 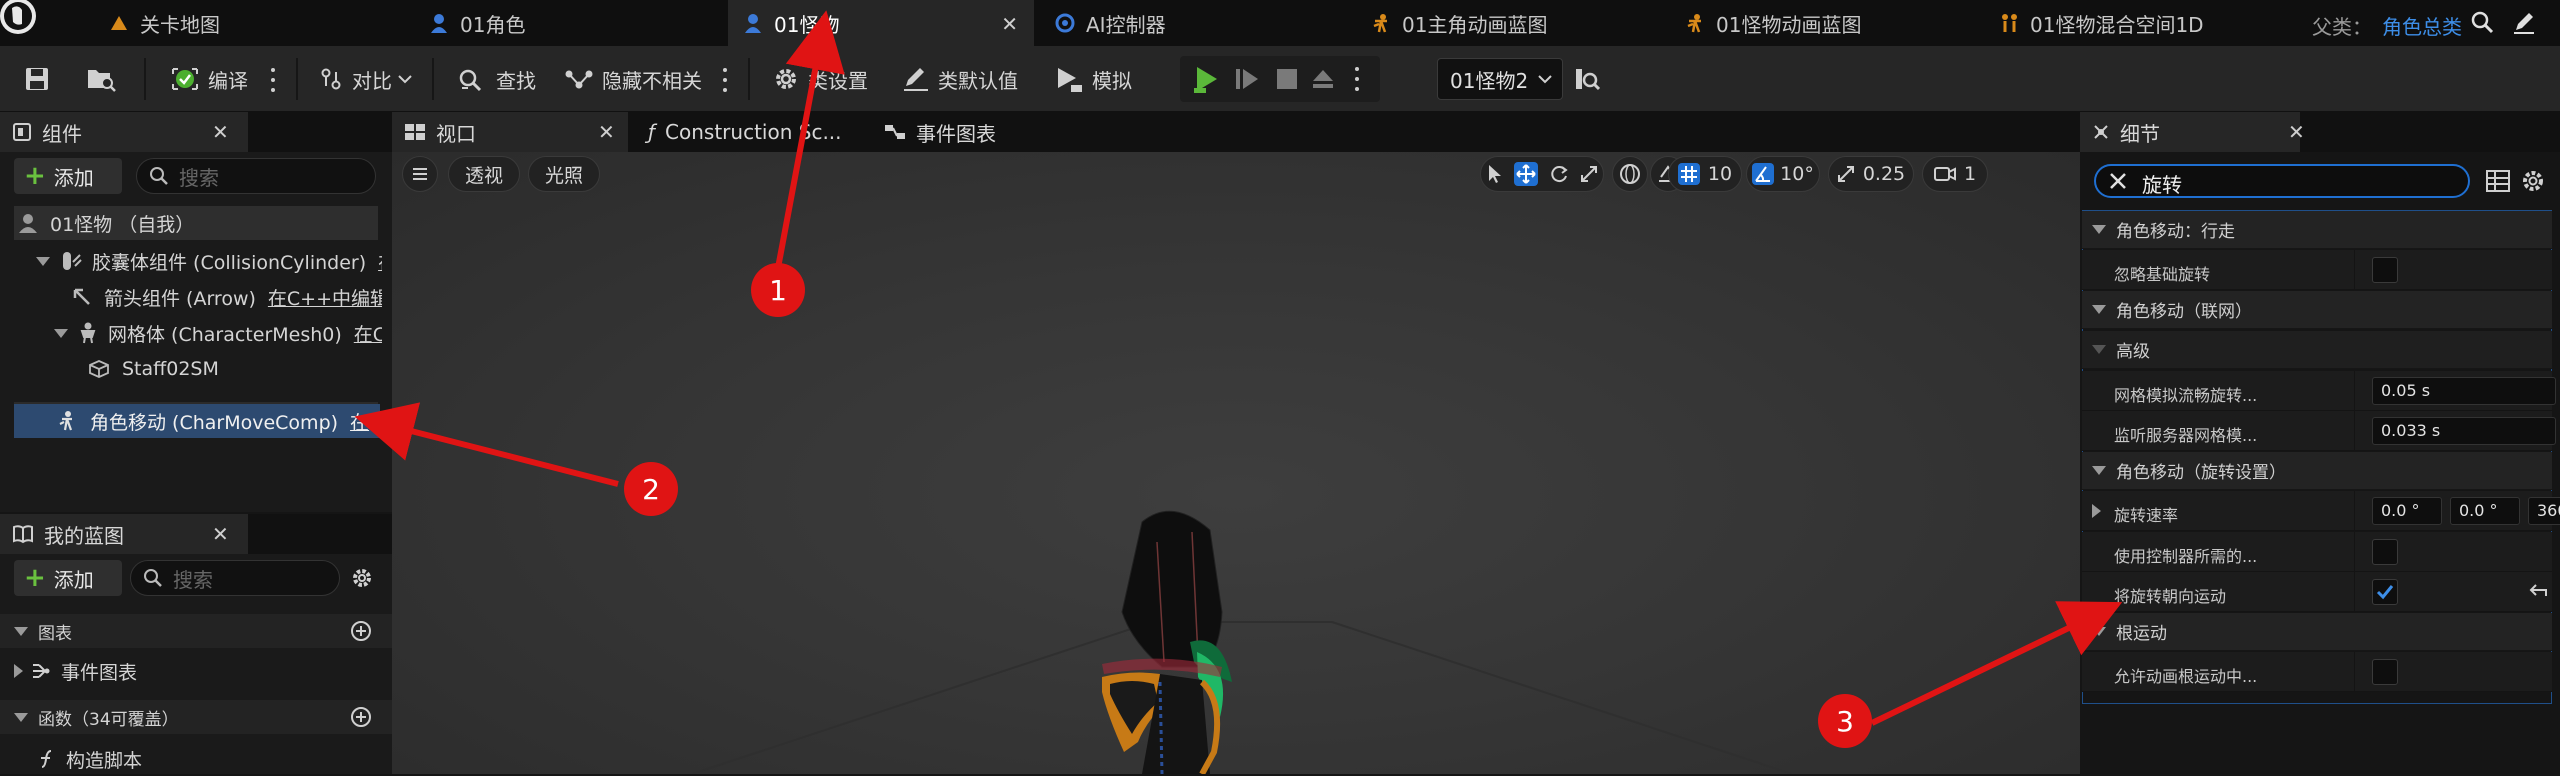 What do you see at coordinates (2498, 181) in the screenshot?
I see `property-matrix-icon` at bounding box center [2498, 181].